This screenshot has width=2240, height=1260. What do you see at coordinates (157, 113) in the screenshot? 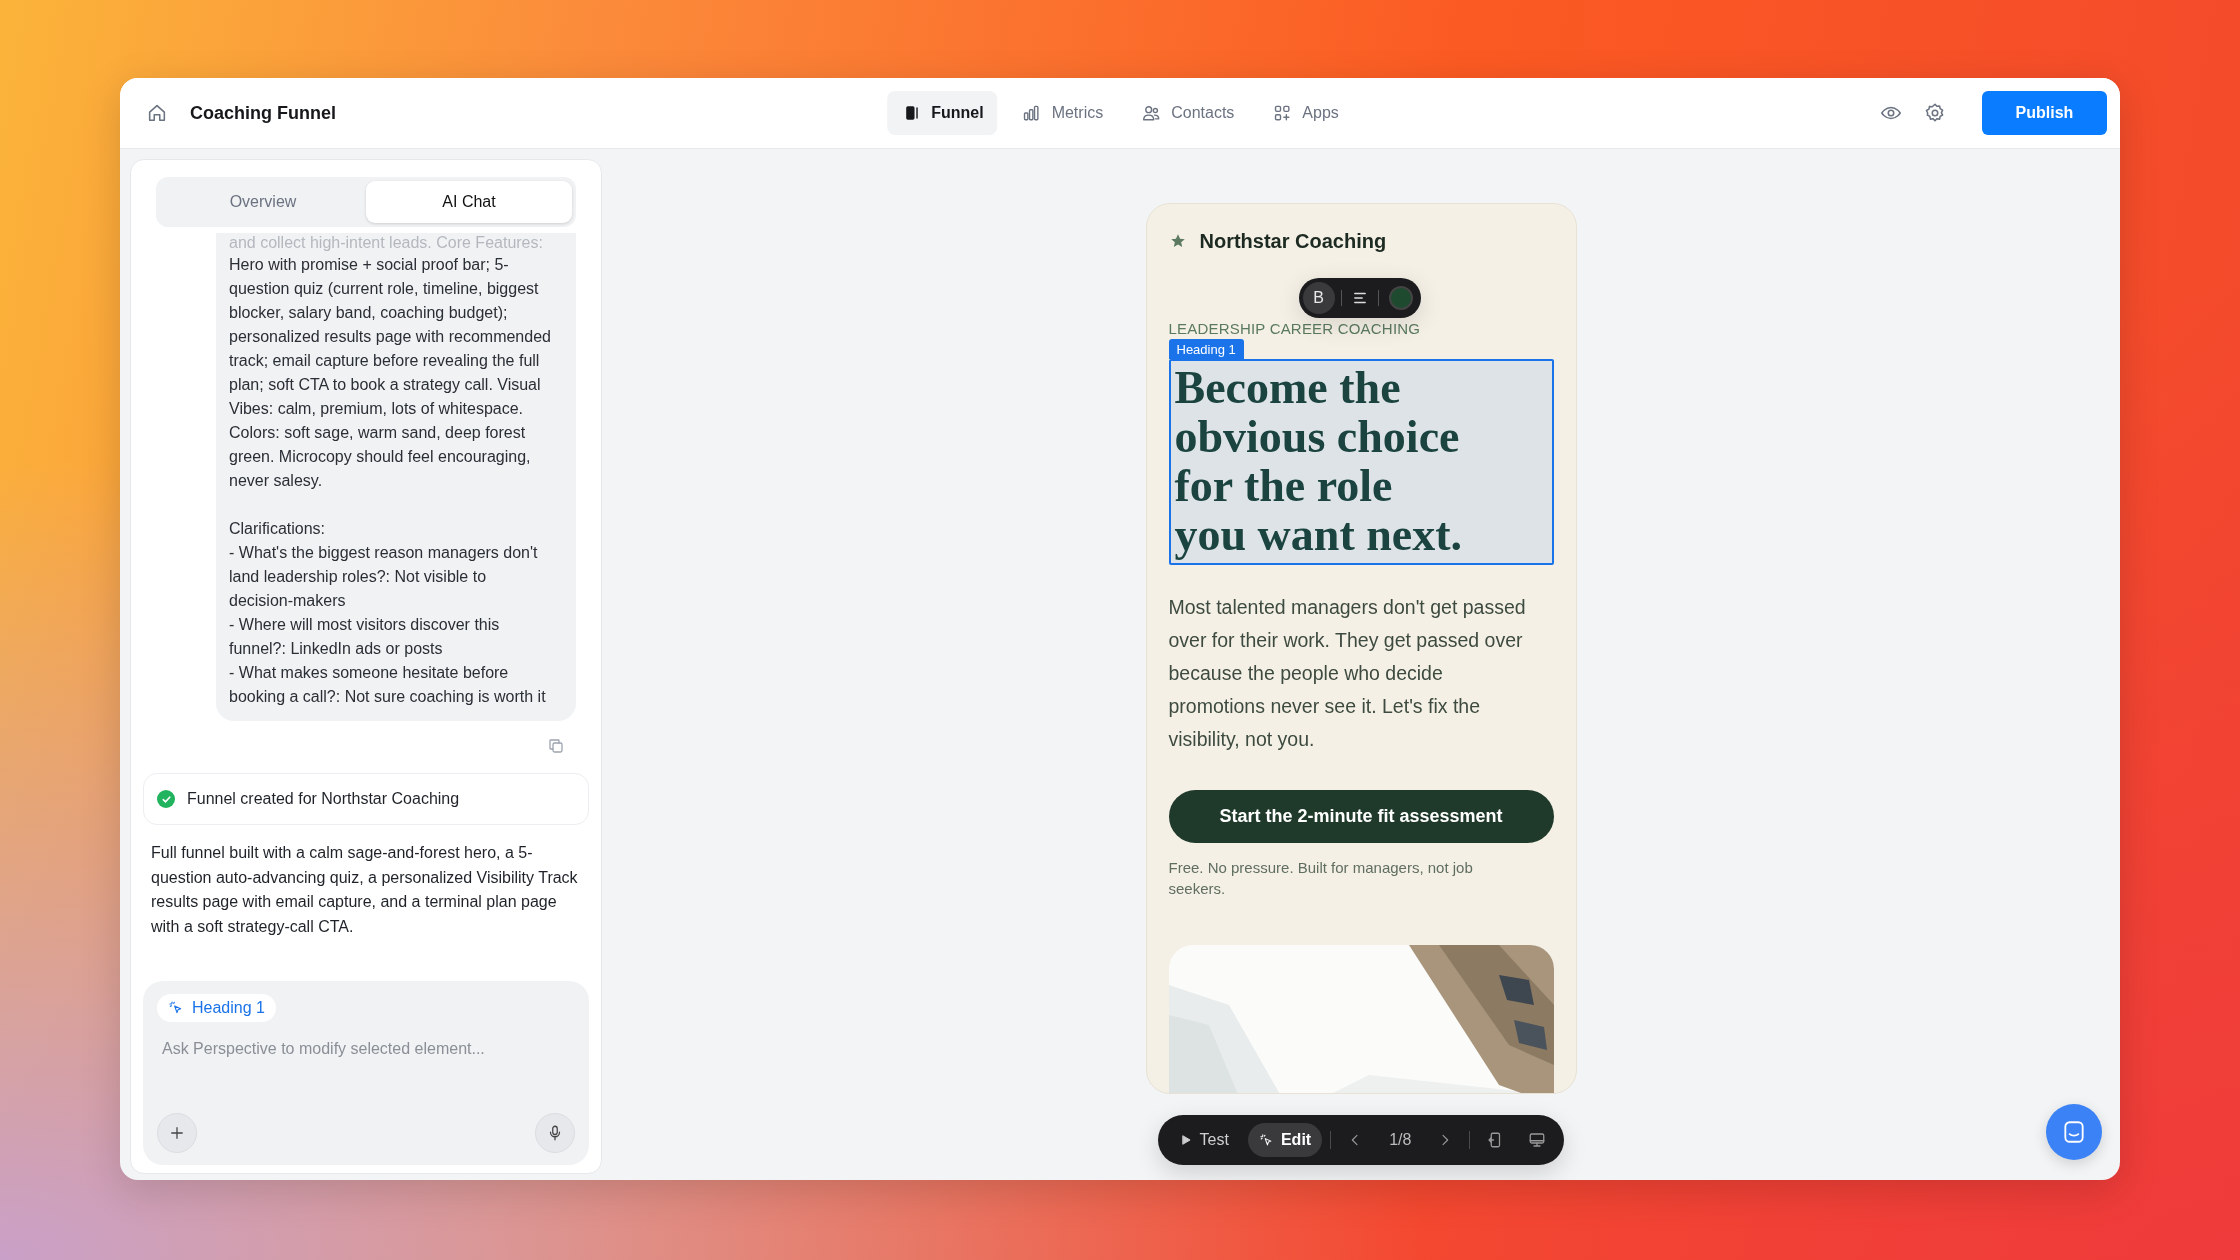
I see `home-icon` at bounding box center [157, 113].